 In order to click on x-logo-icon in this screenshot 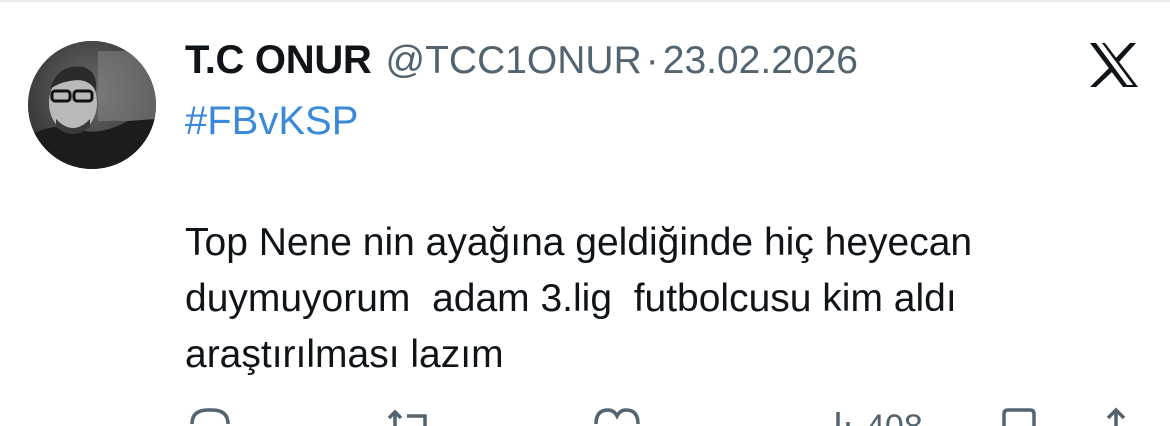, I will do `click(1114, 65)`.